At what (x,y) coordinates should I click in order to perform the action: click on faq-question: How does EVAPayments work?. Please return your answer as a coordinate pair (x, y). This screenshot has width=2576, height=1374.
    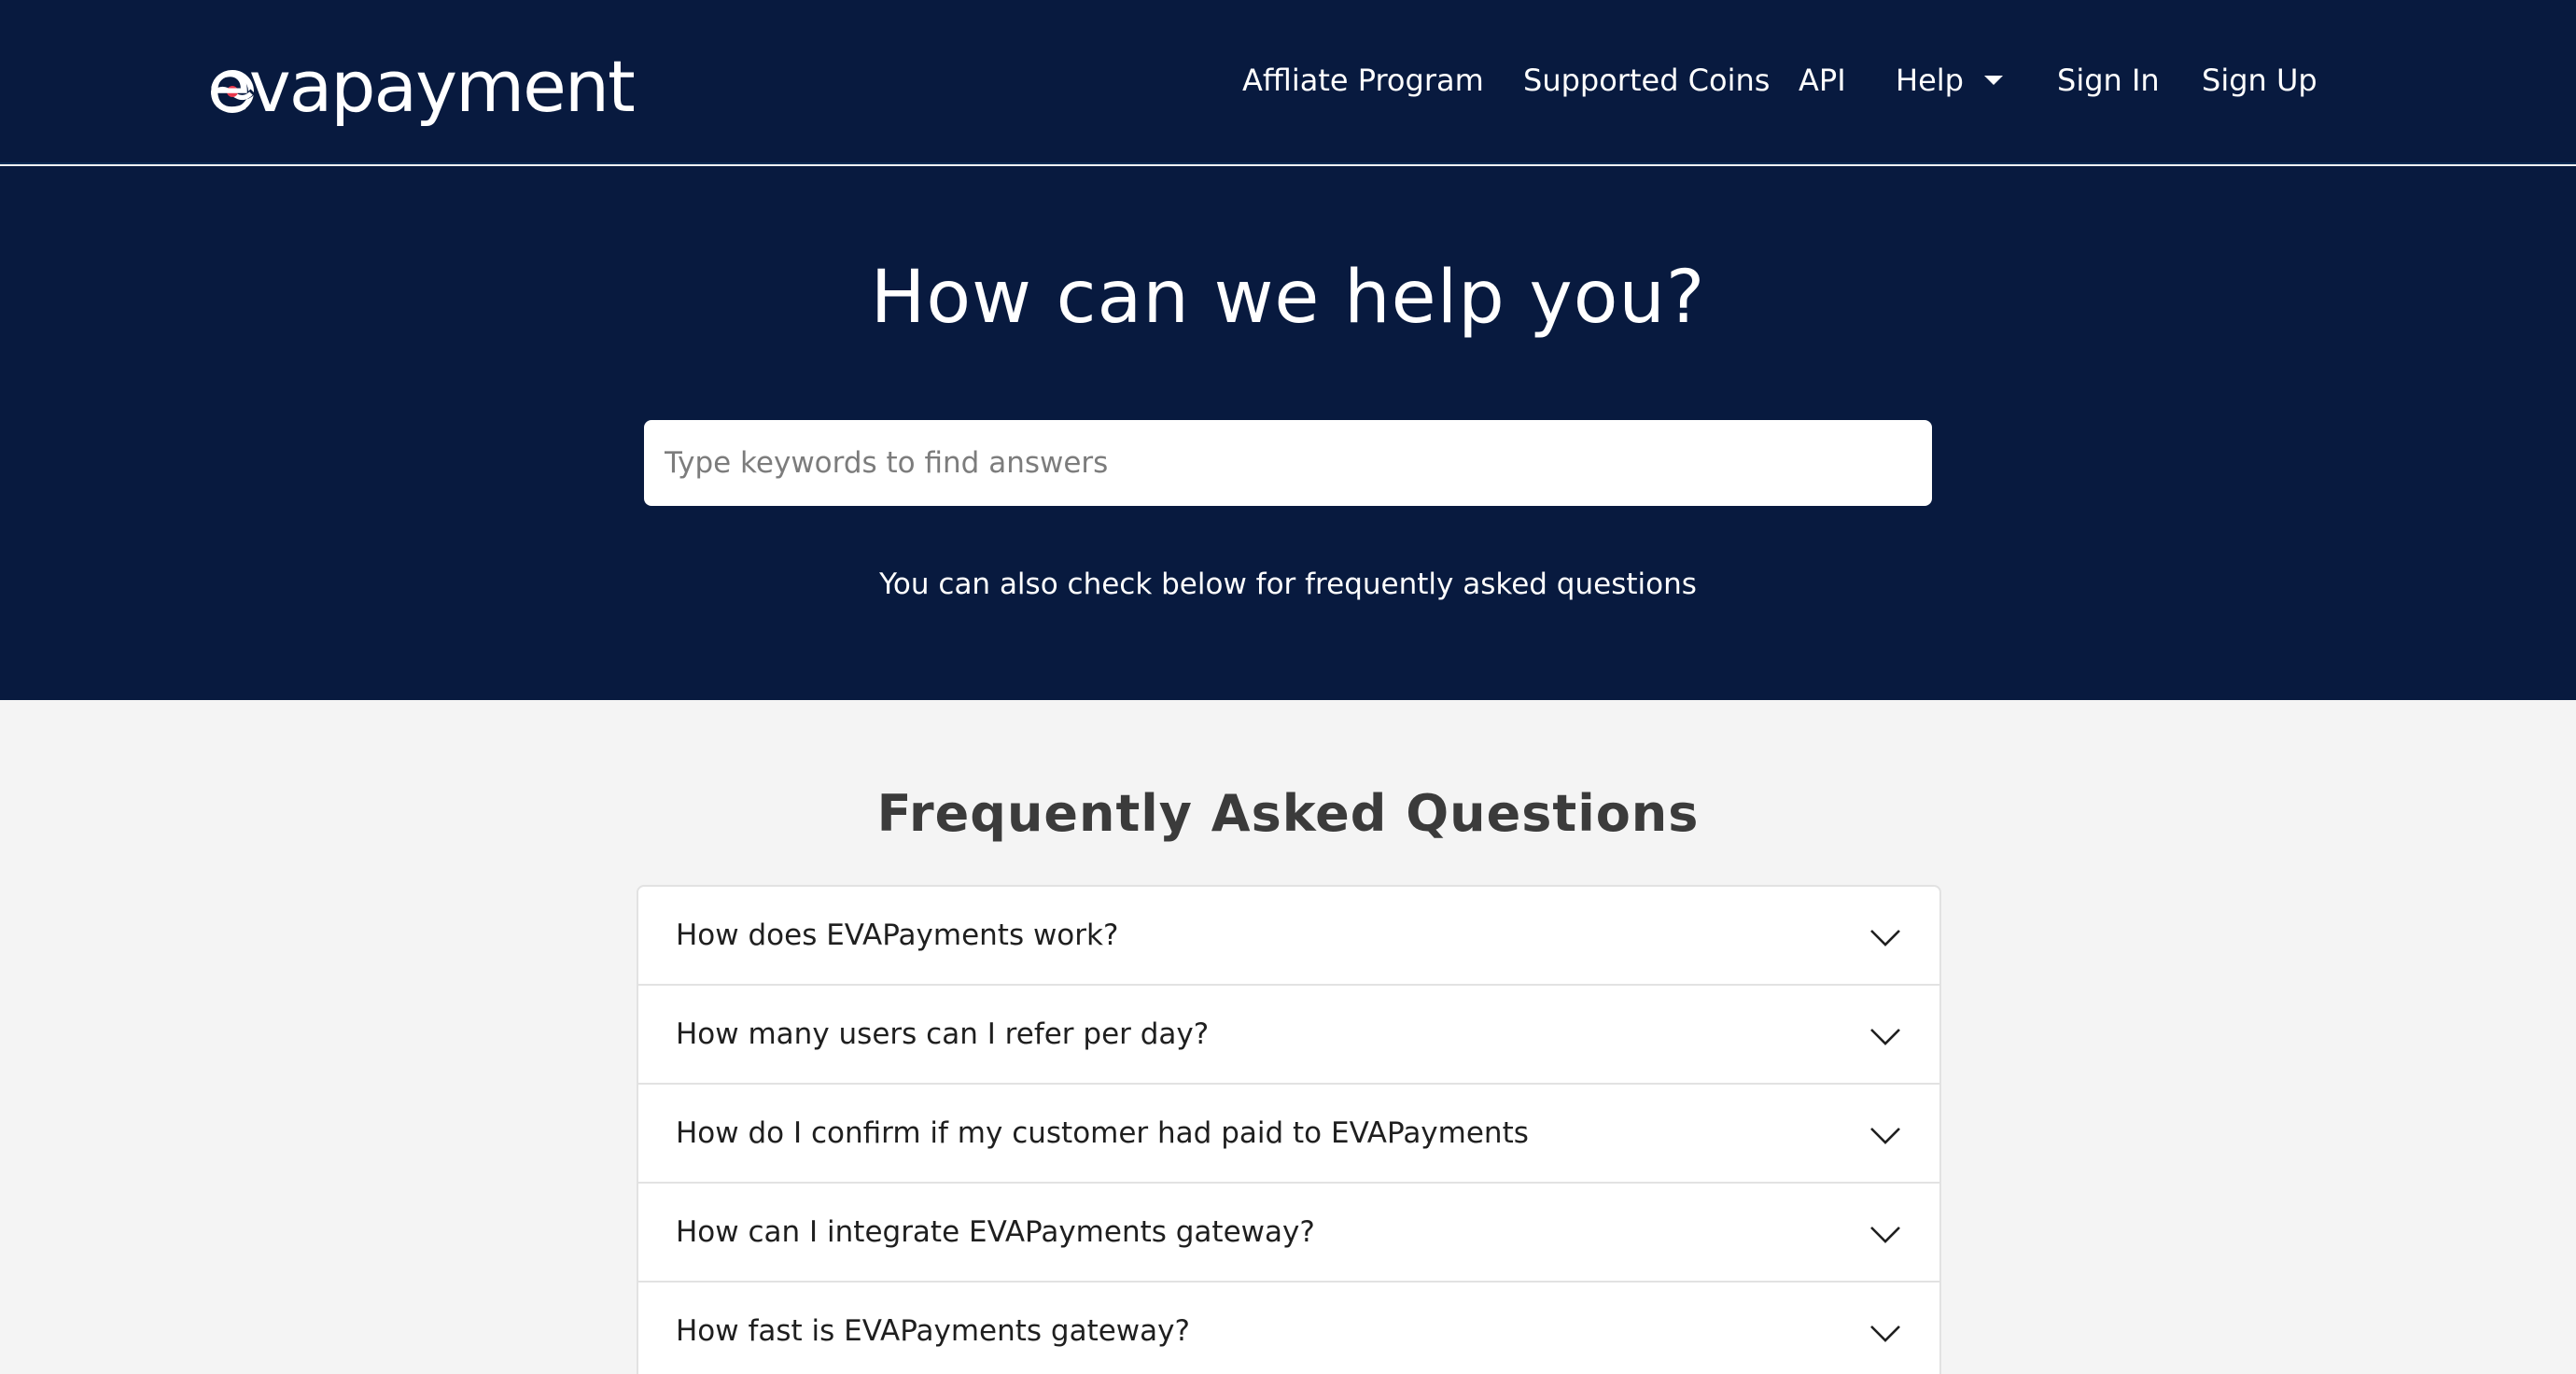
    Looking at the image, I should click on (897, 935).